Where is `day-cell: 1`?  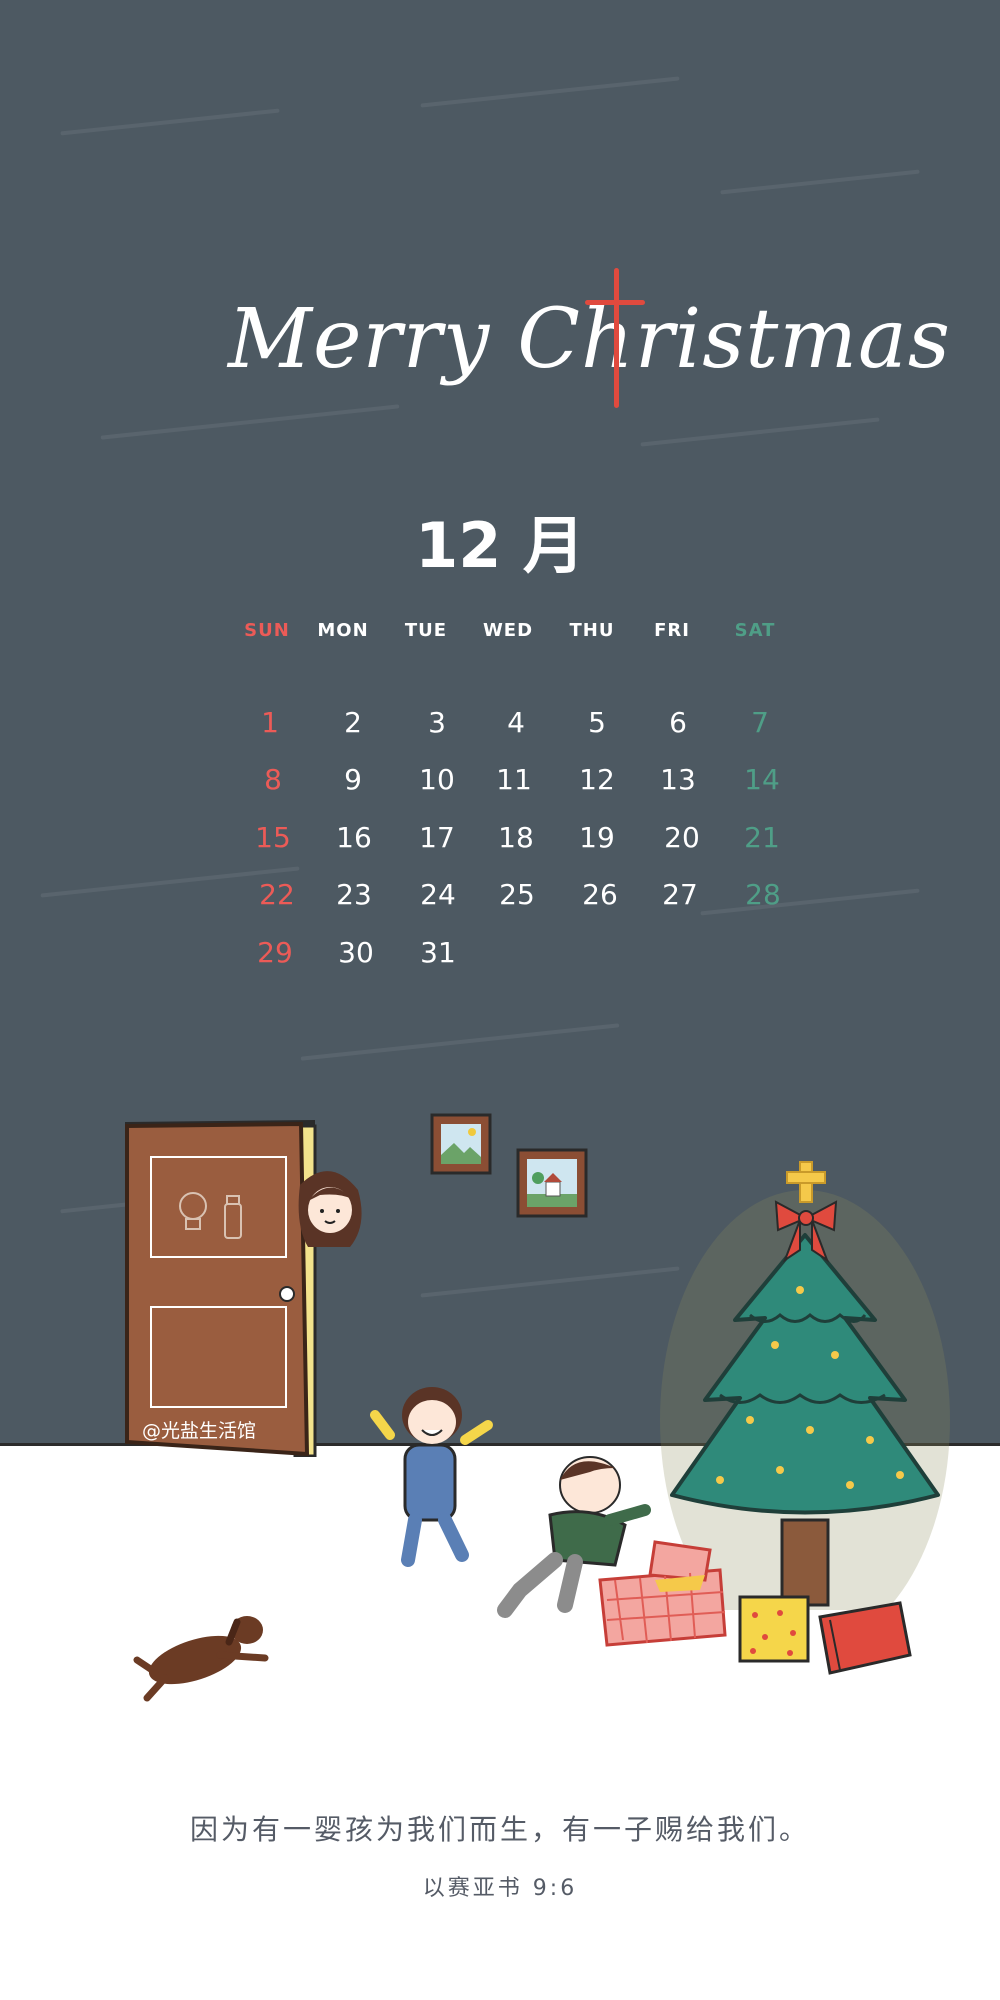 day-cell: 1 is located at coordinates (270, 722).